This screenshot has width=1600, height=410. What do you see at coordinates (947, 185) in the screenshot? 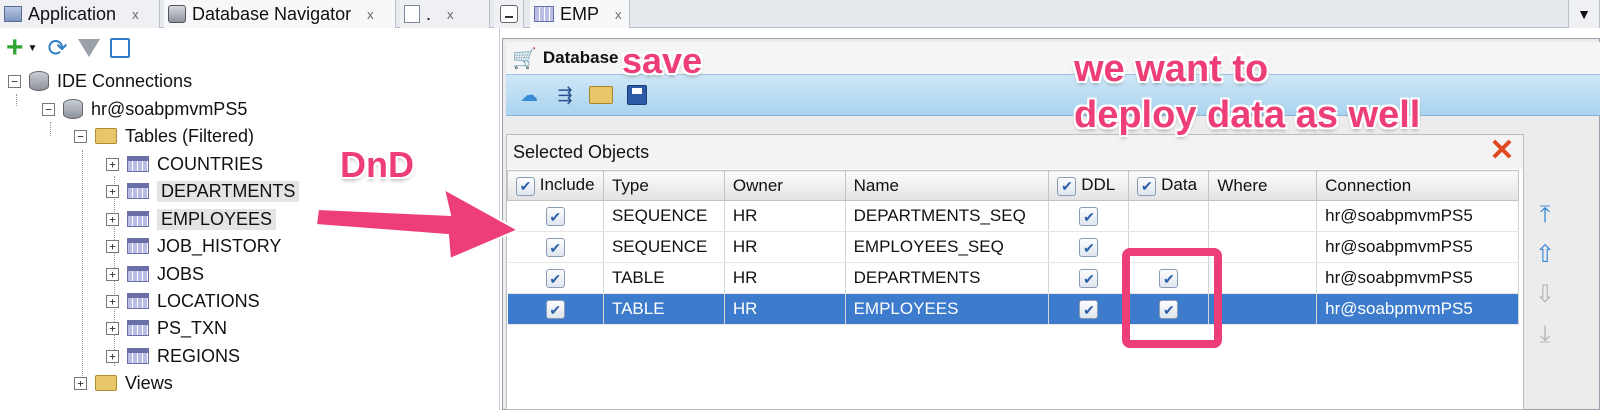
I see `column-name: Name` at bounding box center [947, 185].